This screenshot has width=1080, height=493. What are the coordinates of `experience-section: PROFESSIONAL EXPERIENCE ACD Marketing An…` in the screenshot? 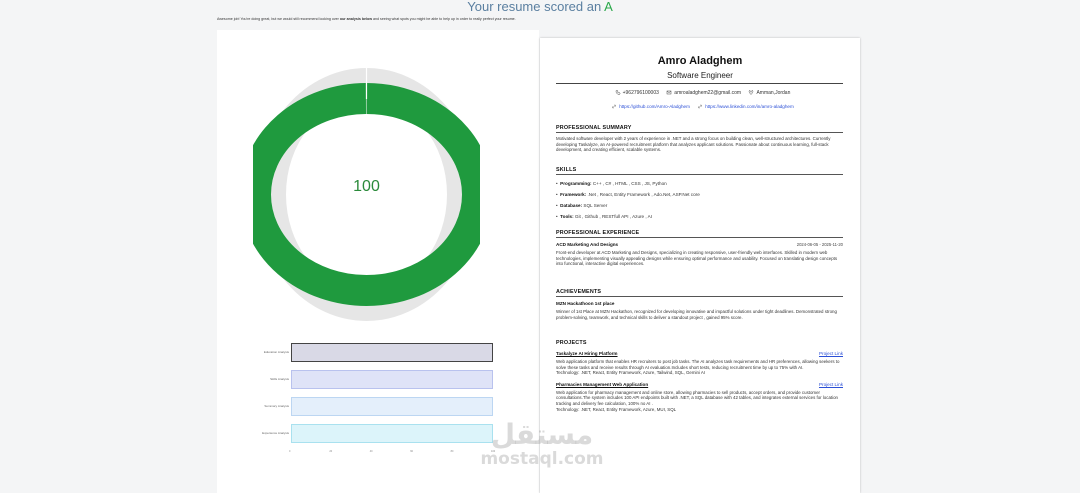 It's located at (699, 248).